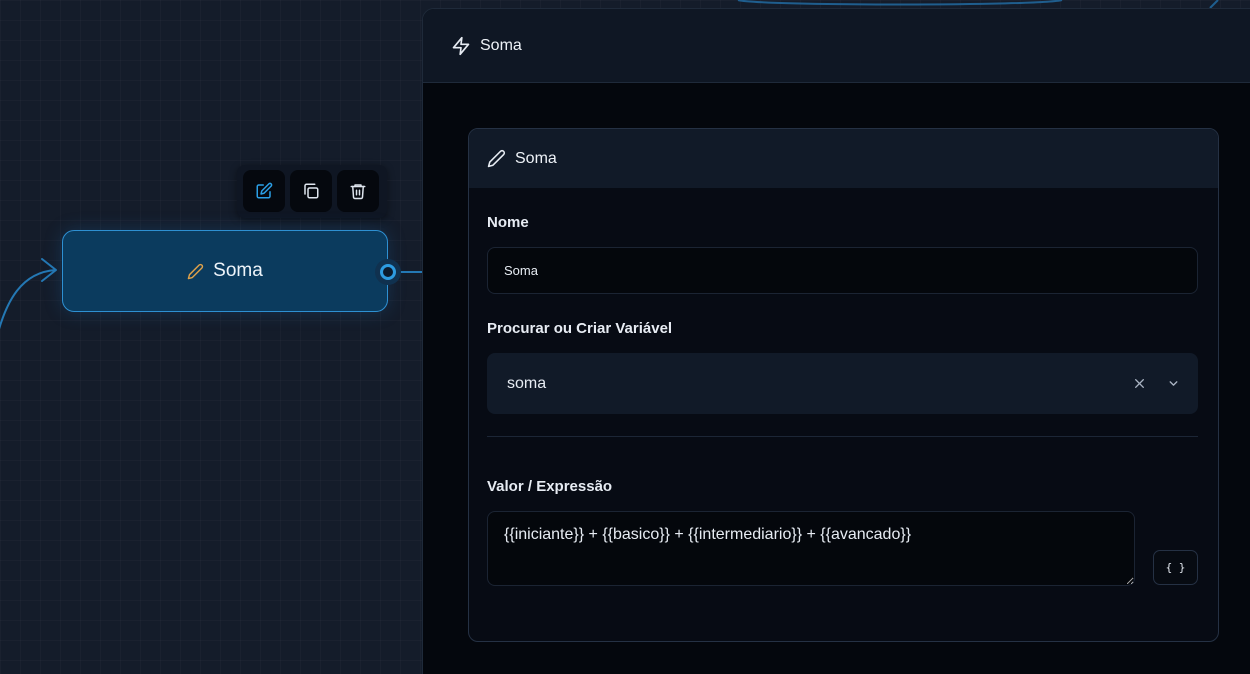 Image resolution: width=1250 pixels, height=674 pixels. Describe the element at coordinates (536, 158) in the screenshot. I see `card-title: Soma` at that location.